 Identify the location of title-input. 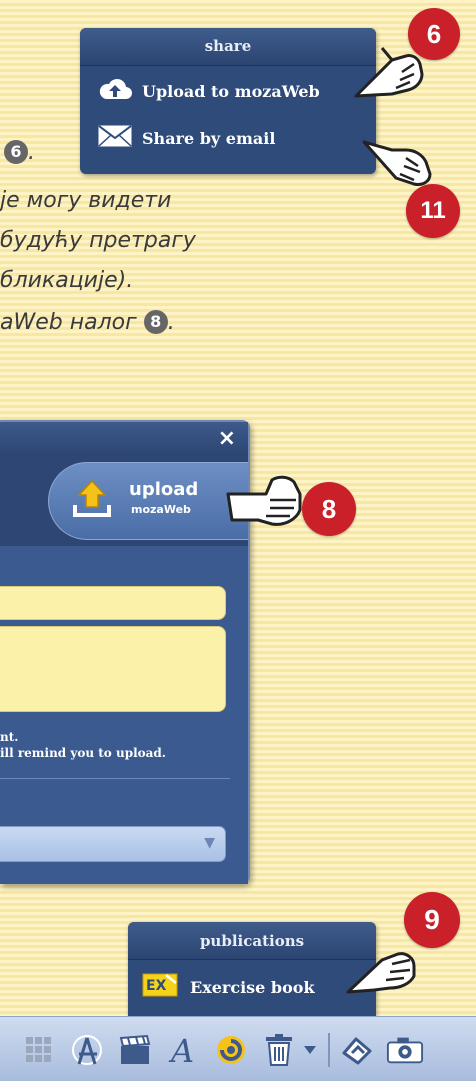
(113, 603).